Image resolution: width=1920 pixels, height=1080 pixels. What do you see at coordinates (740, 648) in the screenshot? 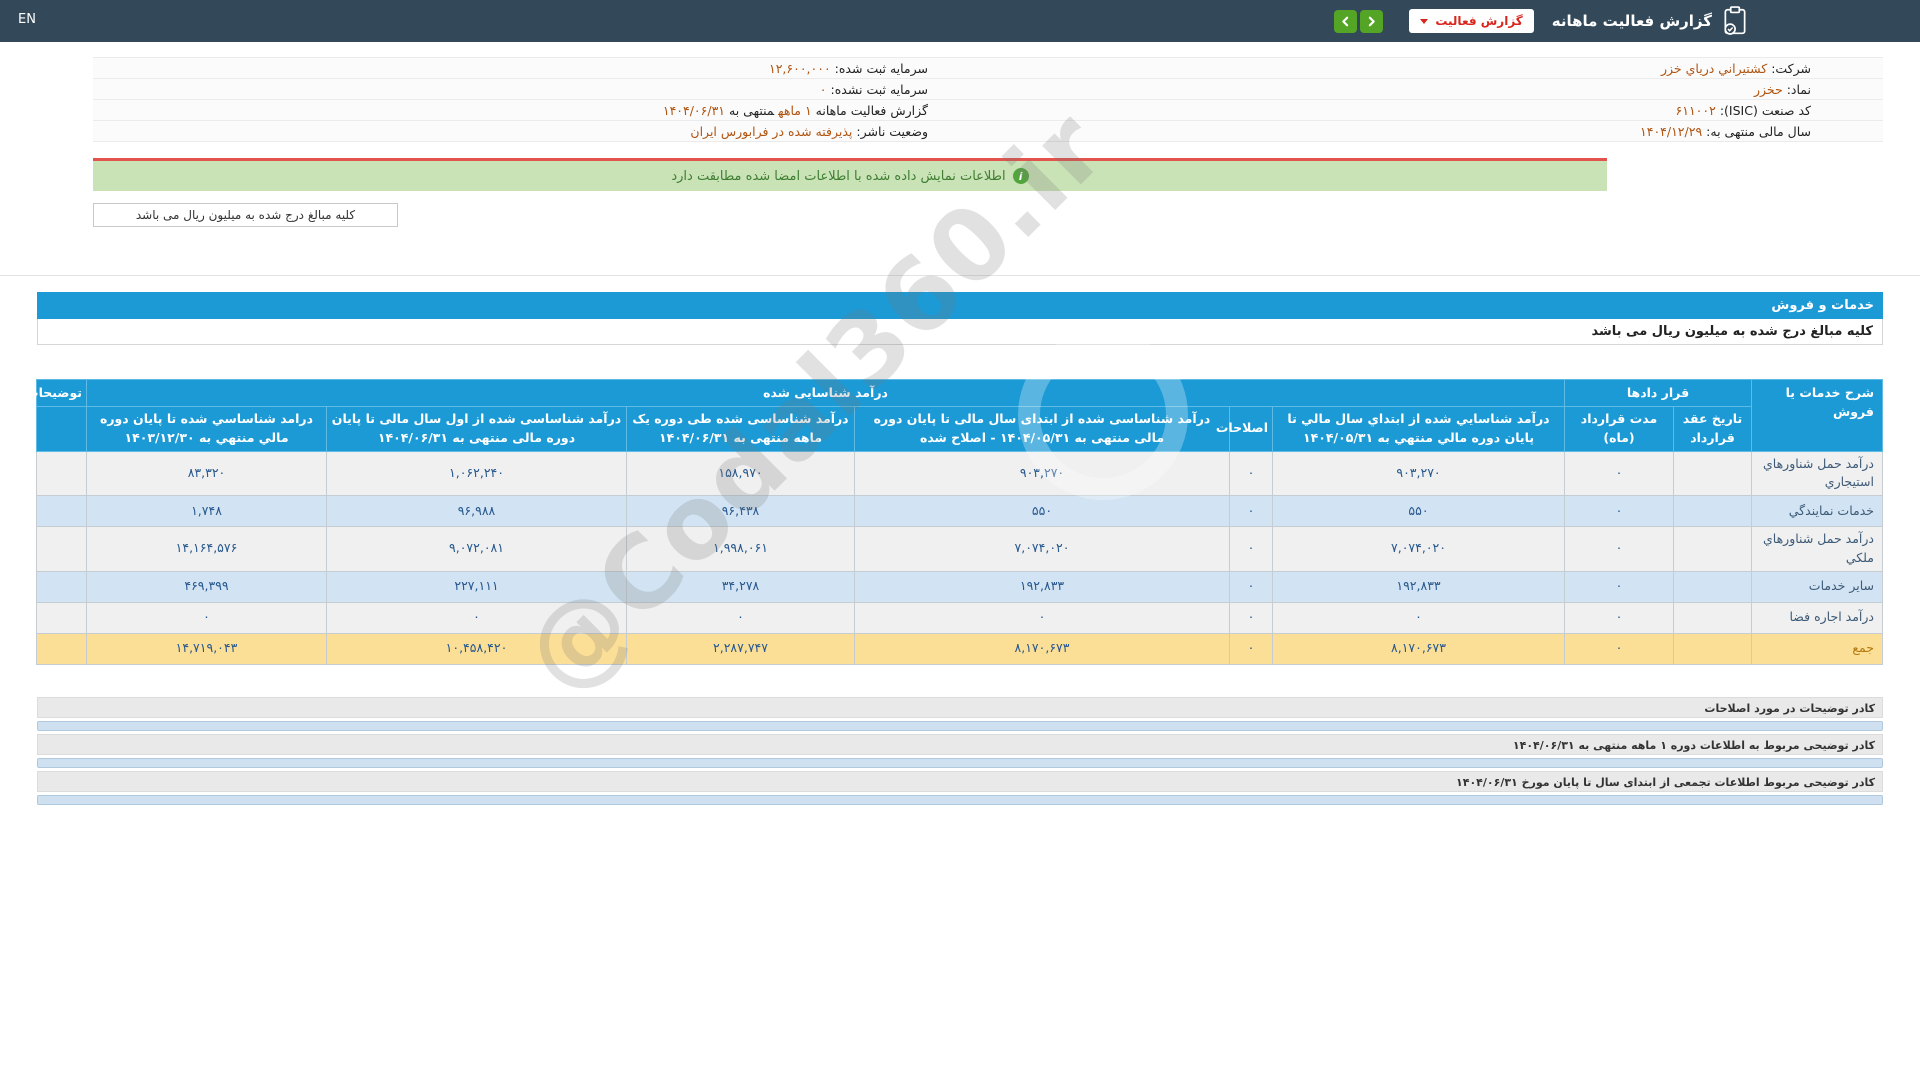
I see `value-cell: ۲,۲۸۷,۷۴۷` at bounding box center [740, 648].